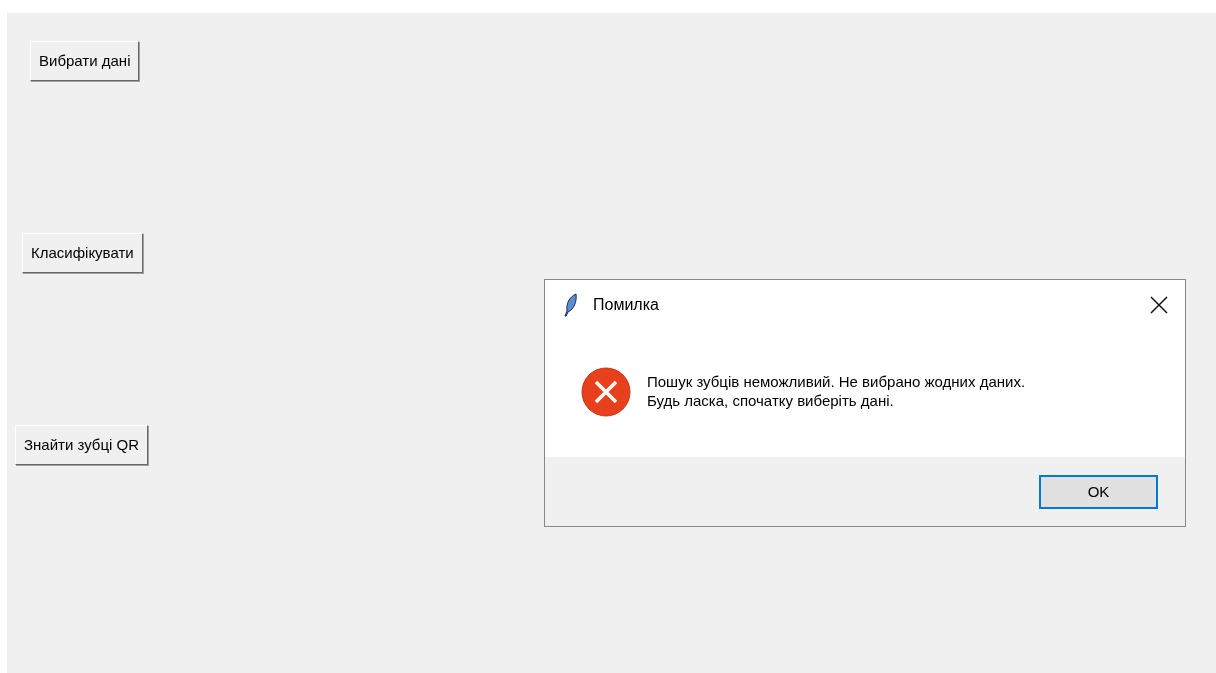 This screenshot has width=1216, height=673. I want to click on close-icon, so click(1159, 304).